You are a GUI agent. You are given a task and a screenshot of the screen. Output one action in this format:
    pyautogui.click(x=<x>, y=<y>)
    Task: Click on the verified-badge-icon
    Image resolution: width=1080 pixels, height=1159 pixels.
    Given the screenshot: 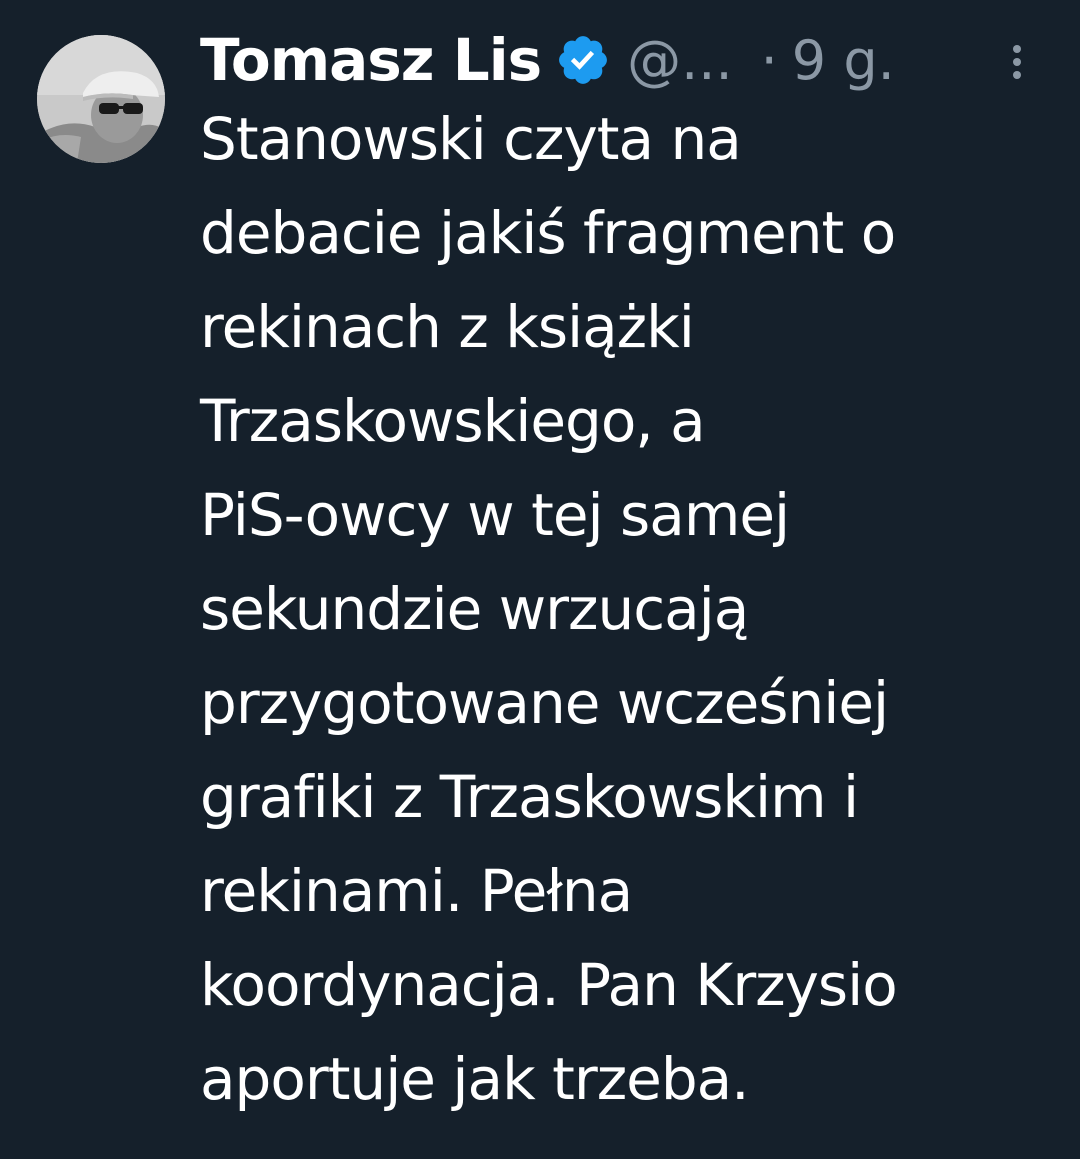 What is the action you would take?
    pyautogui.click(x=583, y=60)
    